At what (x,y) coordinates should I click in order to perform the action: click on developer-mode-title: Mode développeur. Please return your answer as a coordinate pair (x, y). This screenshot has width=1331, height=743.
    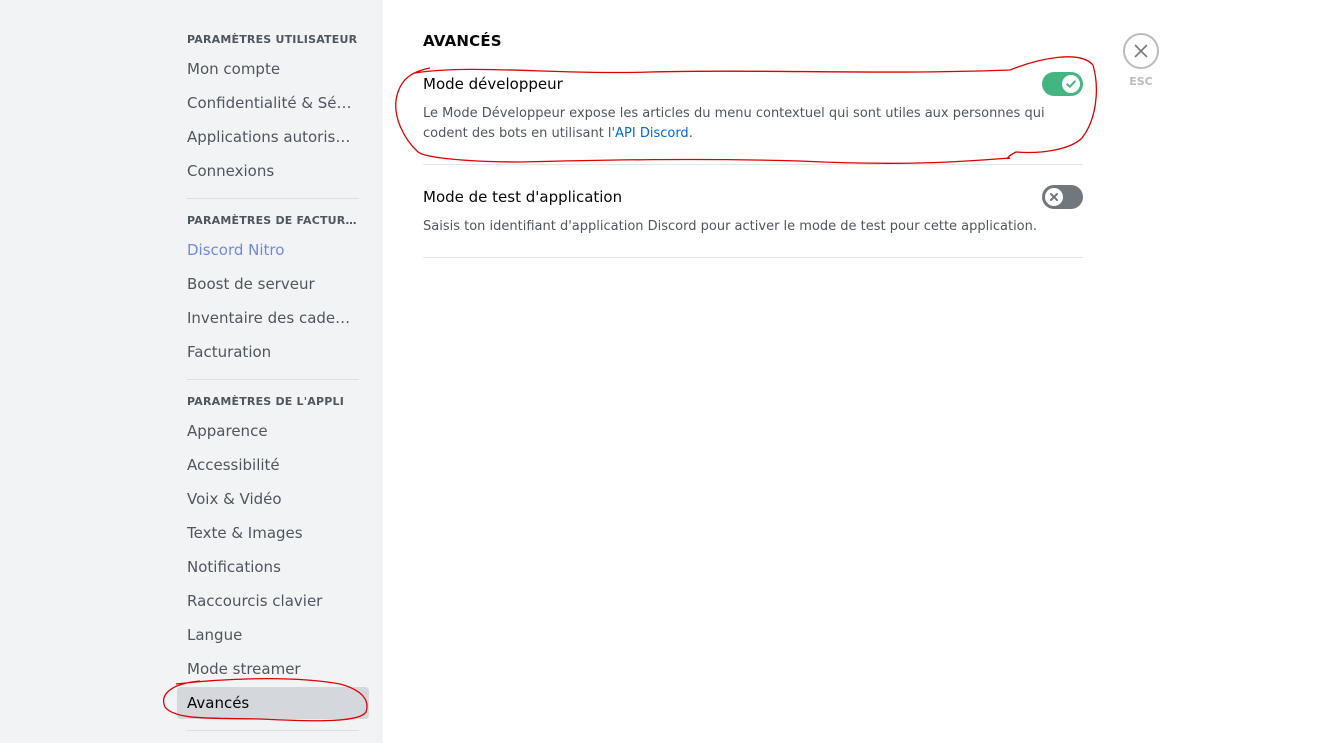
    Looking at the image, I should click on (493, 84).